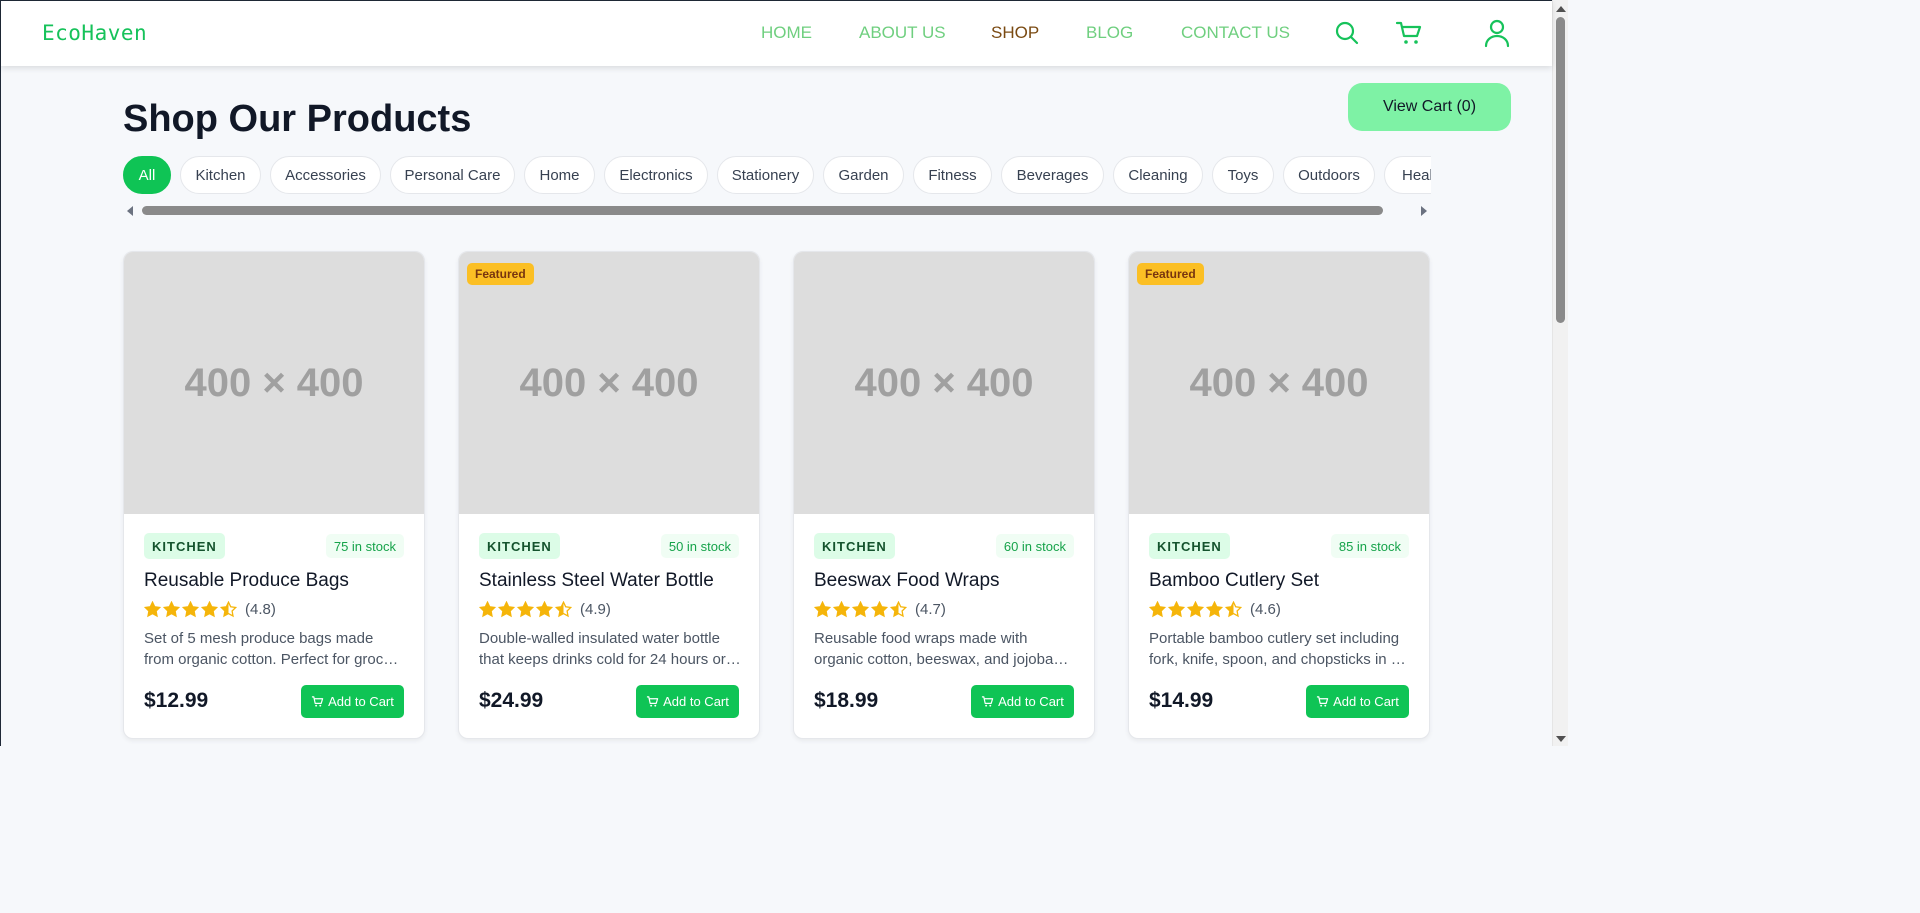 Image resolution: width=1920 pixels, height=913 pixels. Describe the element at coordinates (1407, 175) in the screenshot. I see `chip-health: Health` at that location.